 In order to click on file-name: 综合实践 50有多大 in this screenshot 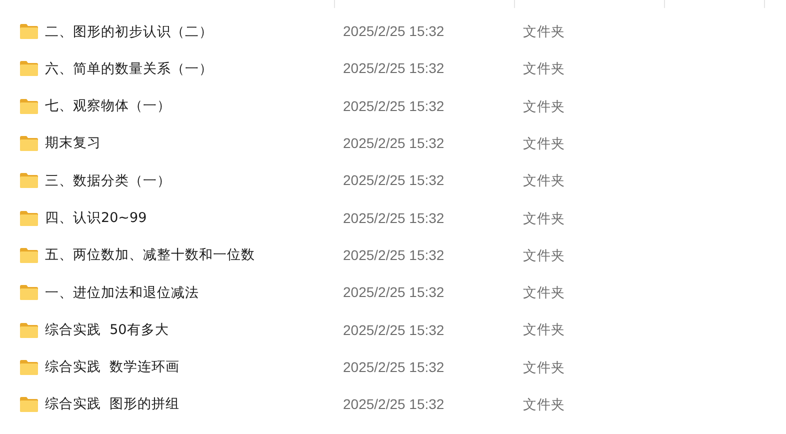, I will do `click(107, 330)`.